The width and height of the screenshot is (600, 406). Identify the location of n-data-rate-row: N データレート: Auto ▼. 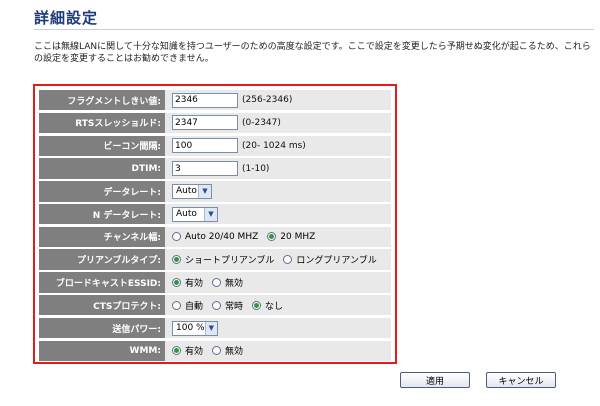
(215, 214).